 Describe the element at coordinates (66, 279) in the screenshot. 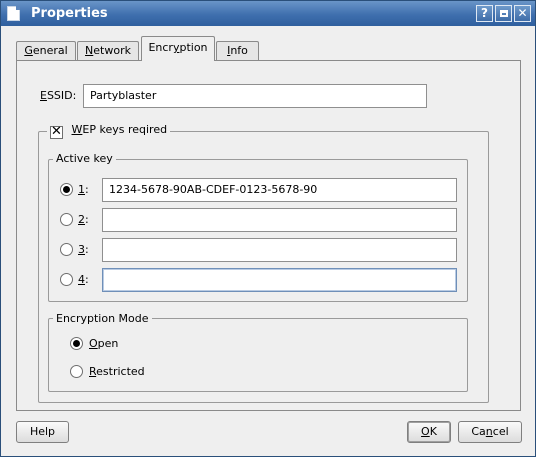

I see `key-4-radio` at that location.